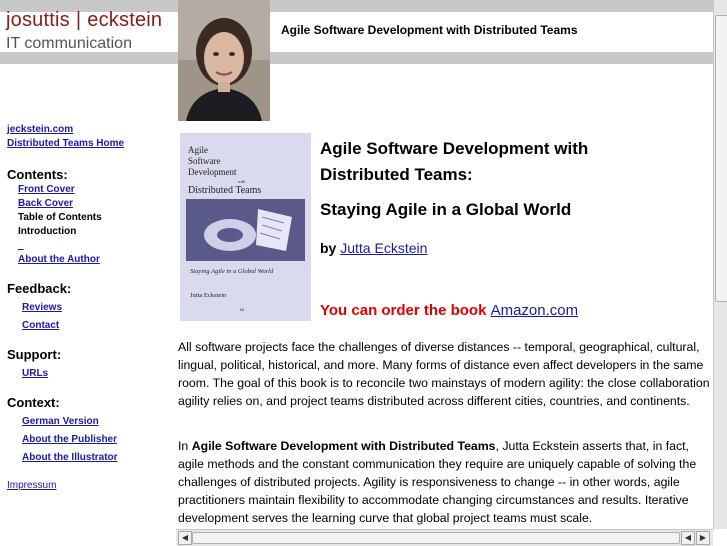 The image size is (727, 546). What do you see at coordinates (688, 538) in the screenshot?
I see `scroll-left-icon-end: ◀` at bounding box center [688, 538].